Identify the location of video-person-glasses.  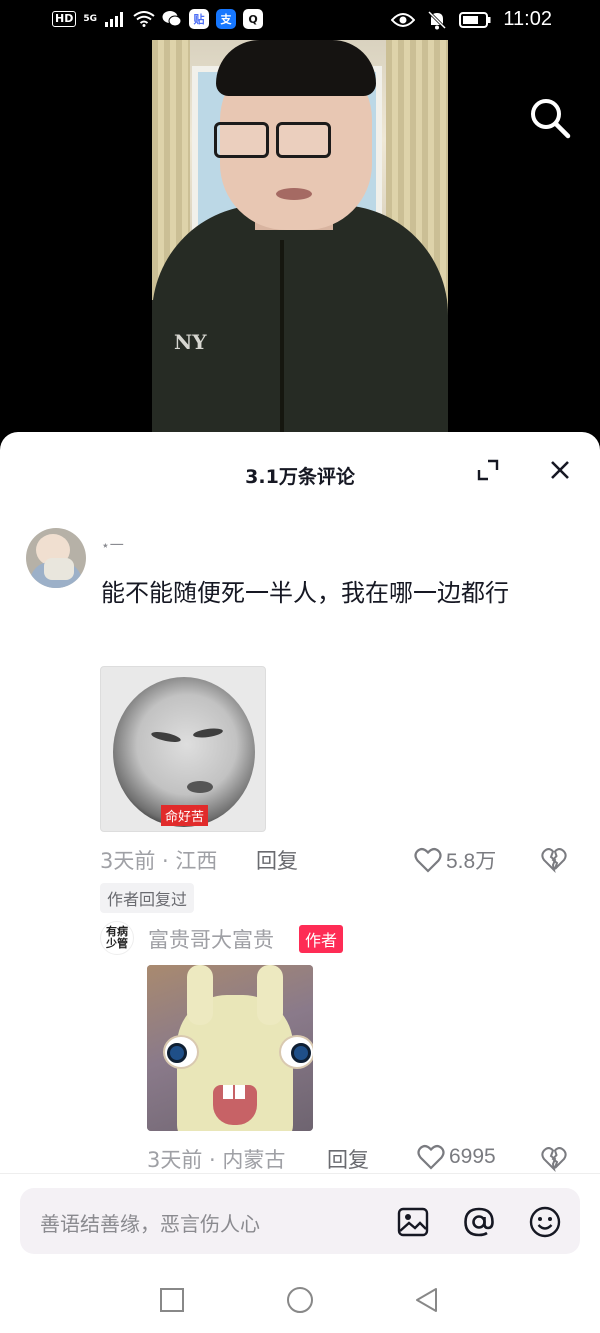
(279, 140).